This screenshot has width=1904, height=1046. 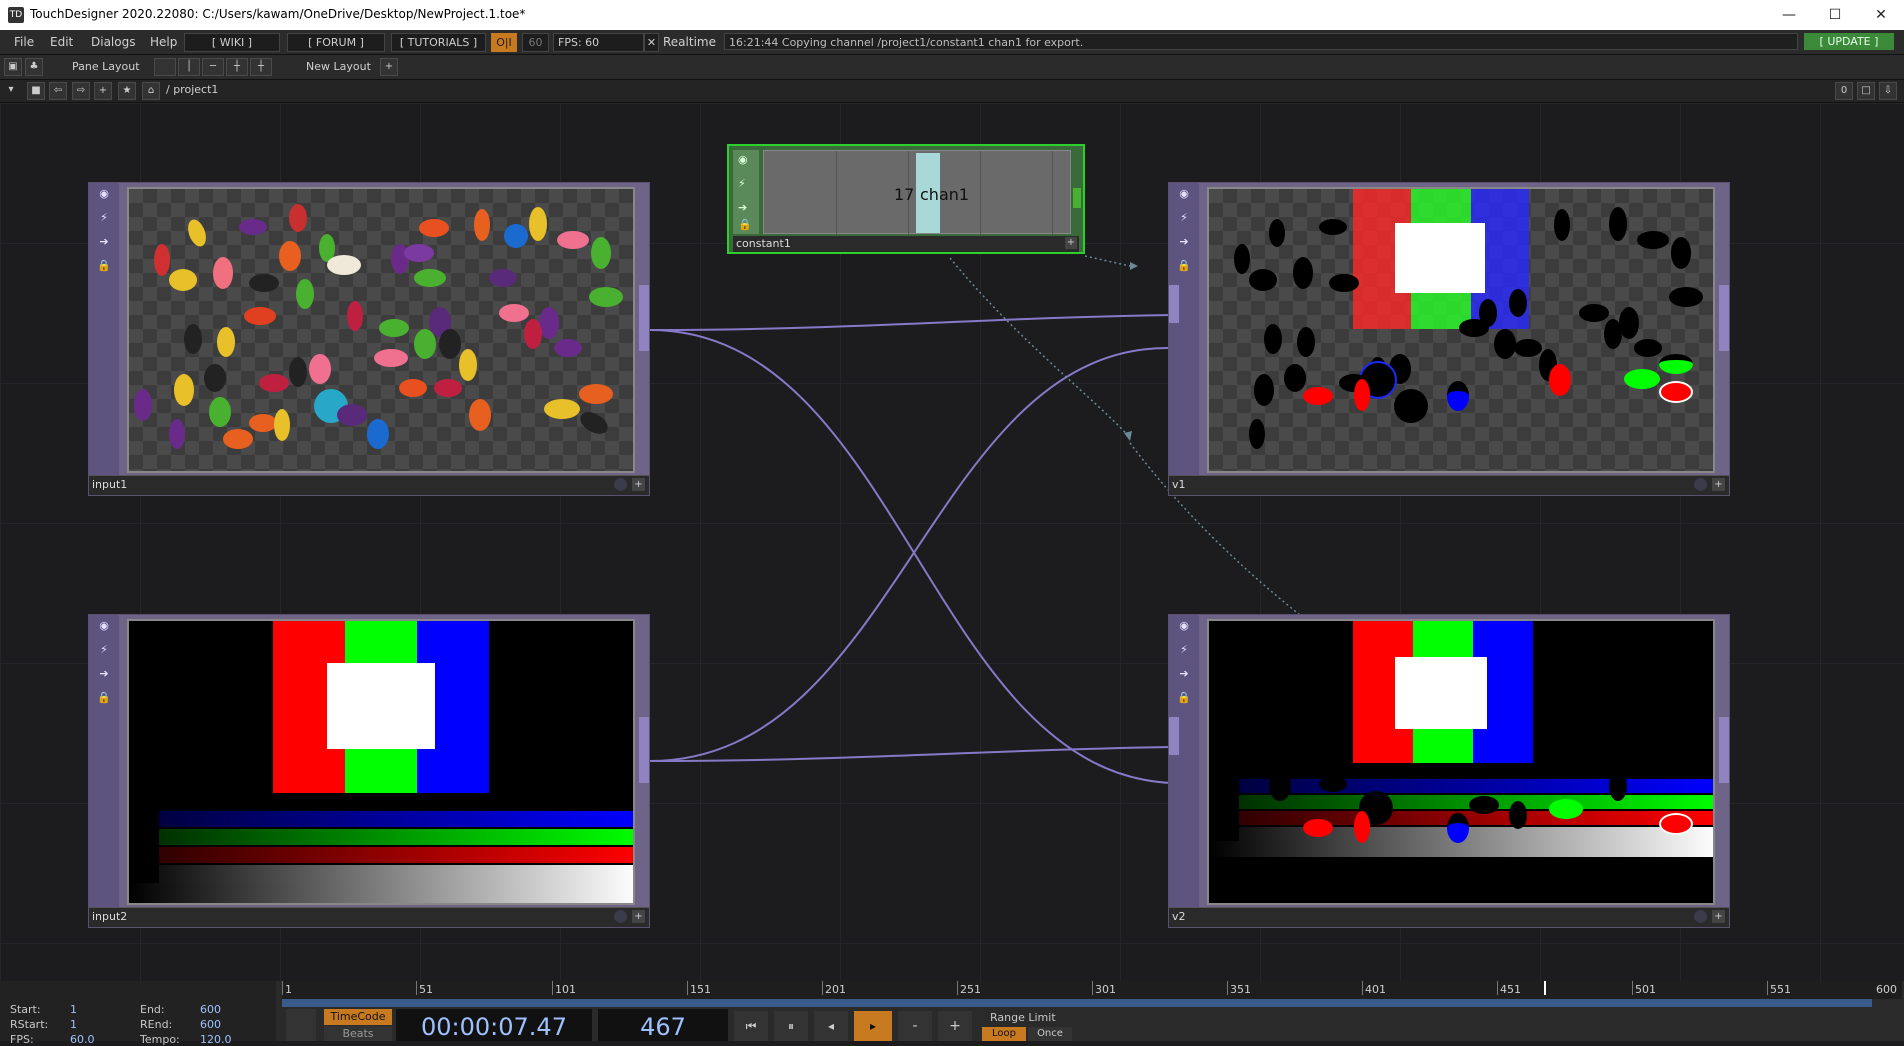 What do you see at coordinates (58, 91) in the screenshot?
I see `back-icon: ⇦` at bounding box center [58, 91].